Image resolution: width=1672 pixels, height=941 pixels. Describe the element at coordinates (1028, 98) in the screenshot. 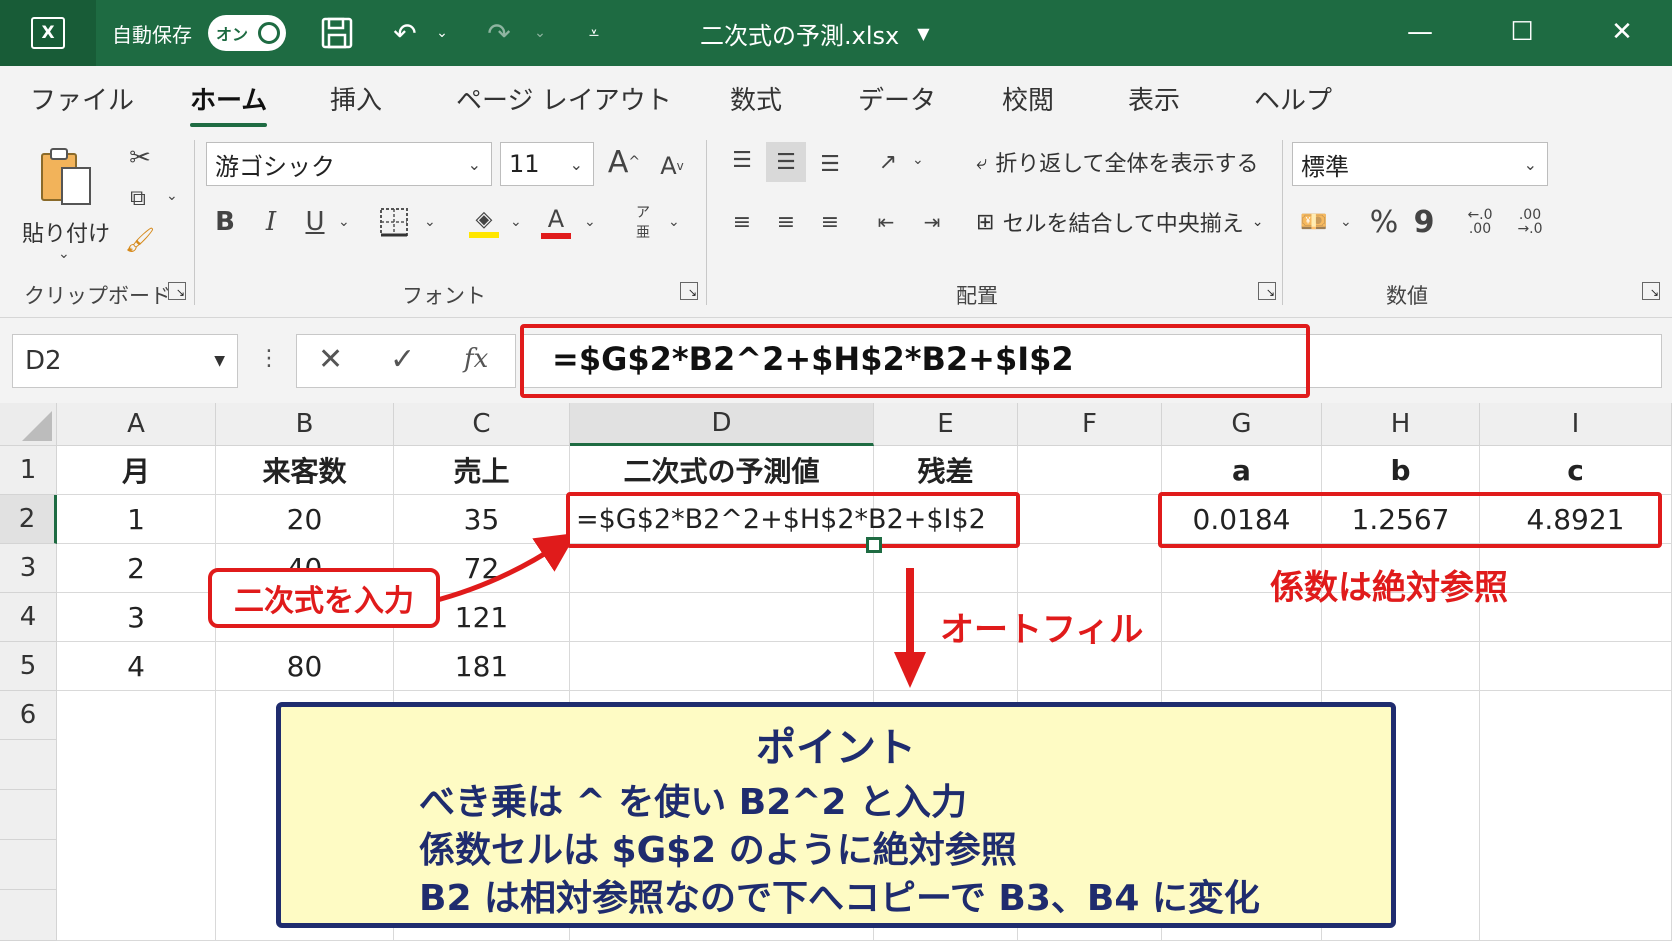

I see `tab-review: 校閲` at that location.